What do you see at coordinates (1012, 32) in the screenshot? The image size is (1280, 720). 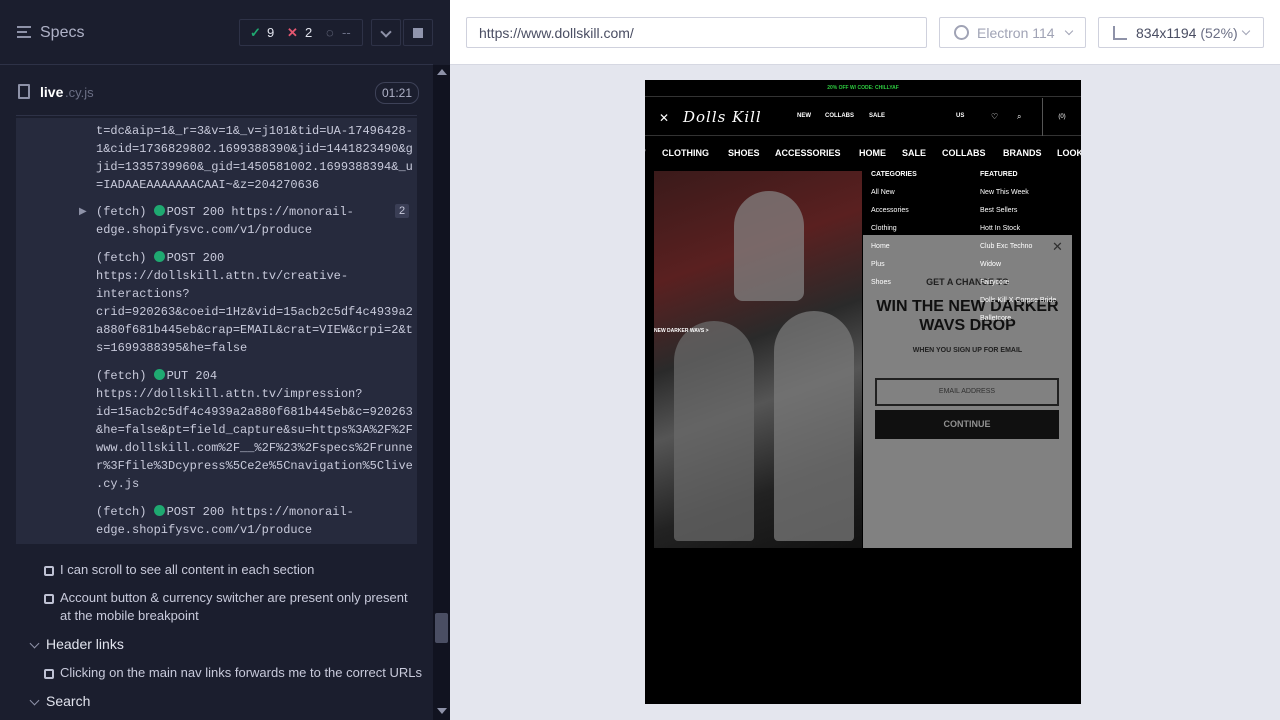 I see `browser-selector: Electron 114` at bounding box center [1012, 32].